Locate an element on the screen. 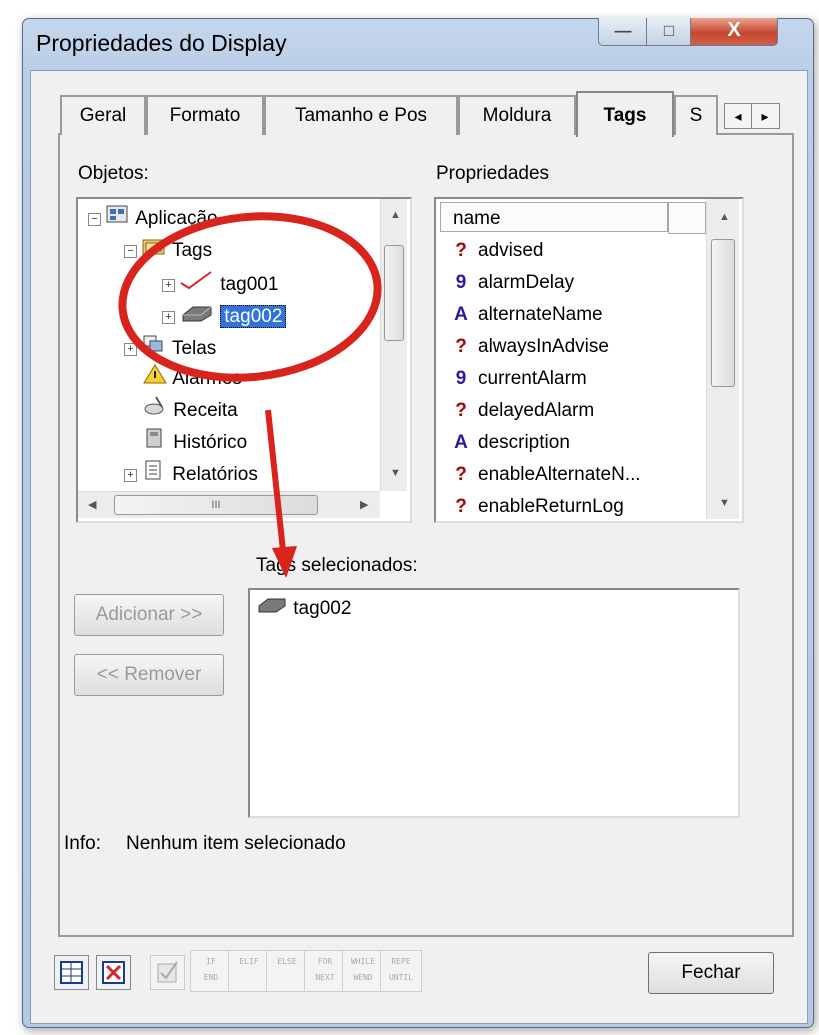 This screenshot has width=819, height=1035. annotation-arrow-head is located at coordinates (284, 562).